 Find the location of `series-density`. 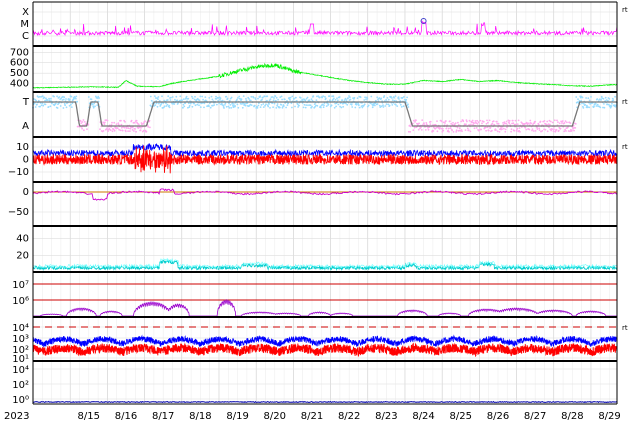

series-density is located at coordinates (325, 265).